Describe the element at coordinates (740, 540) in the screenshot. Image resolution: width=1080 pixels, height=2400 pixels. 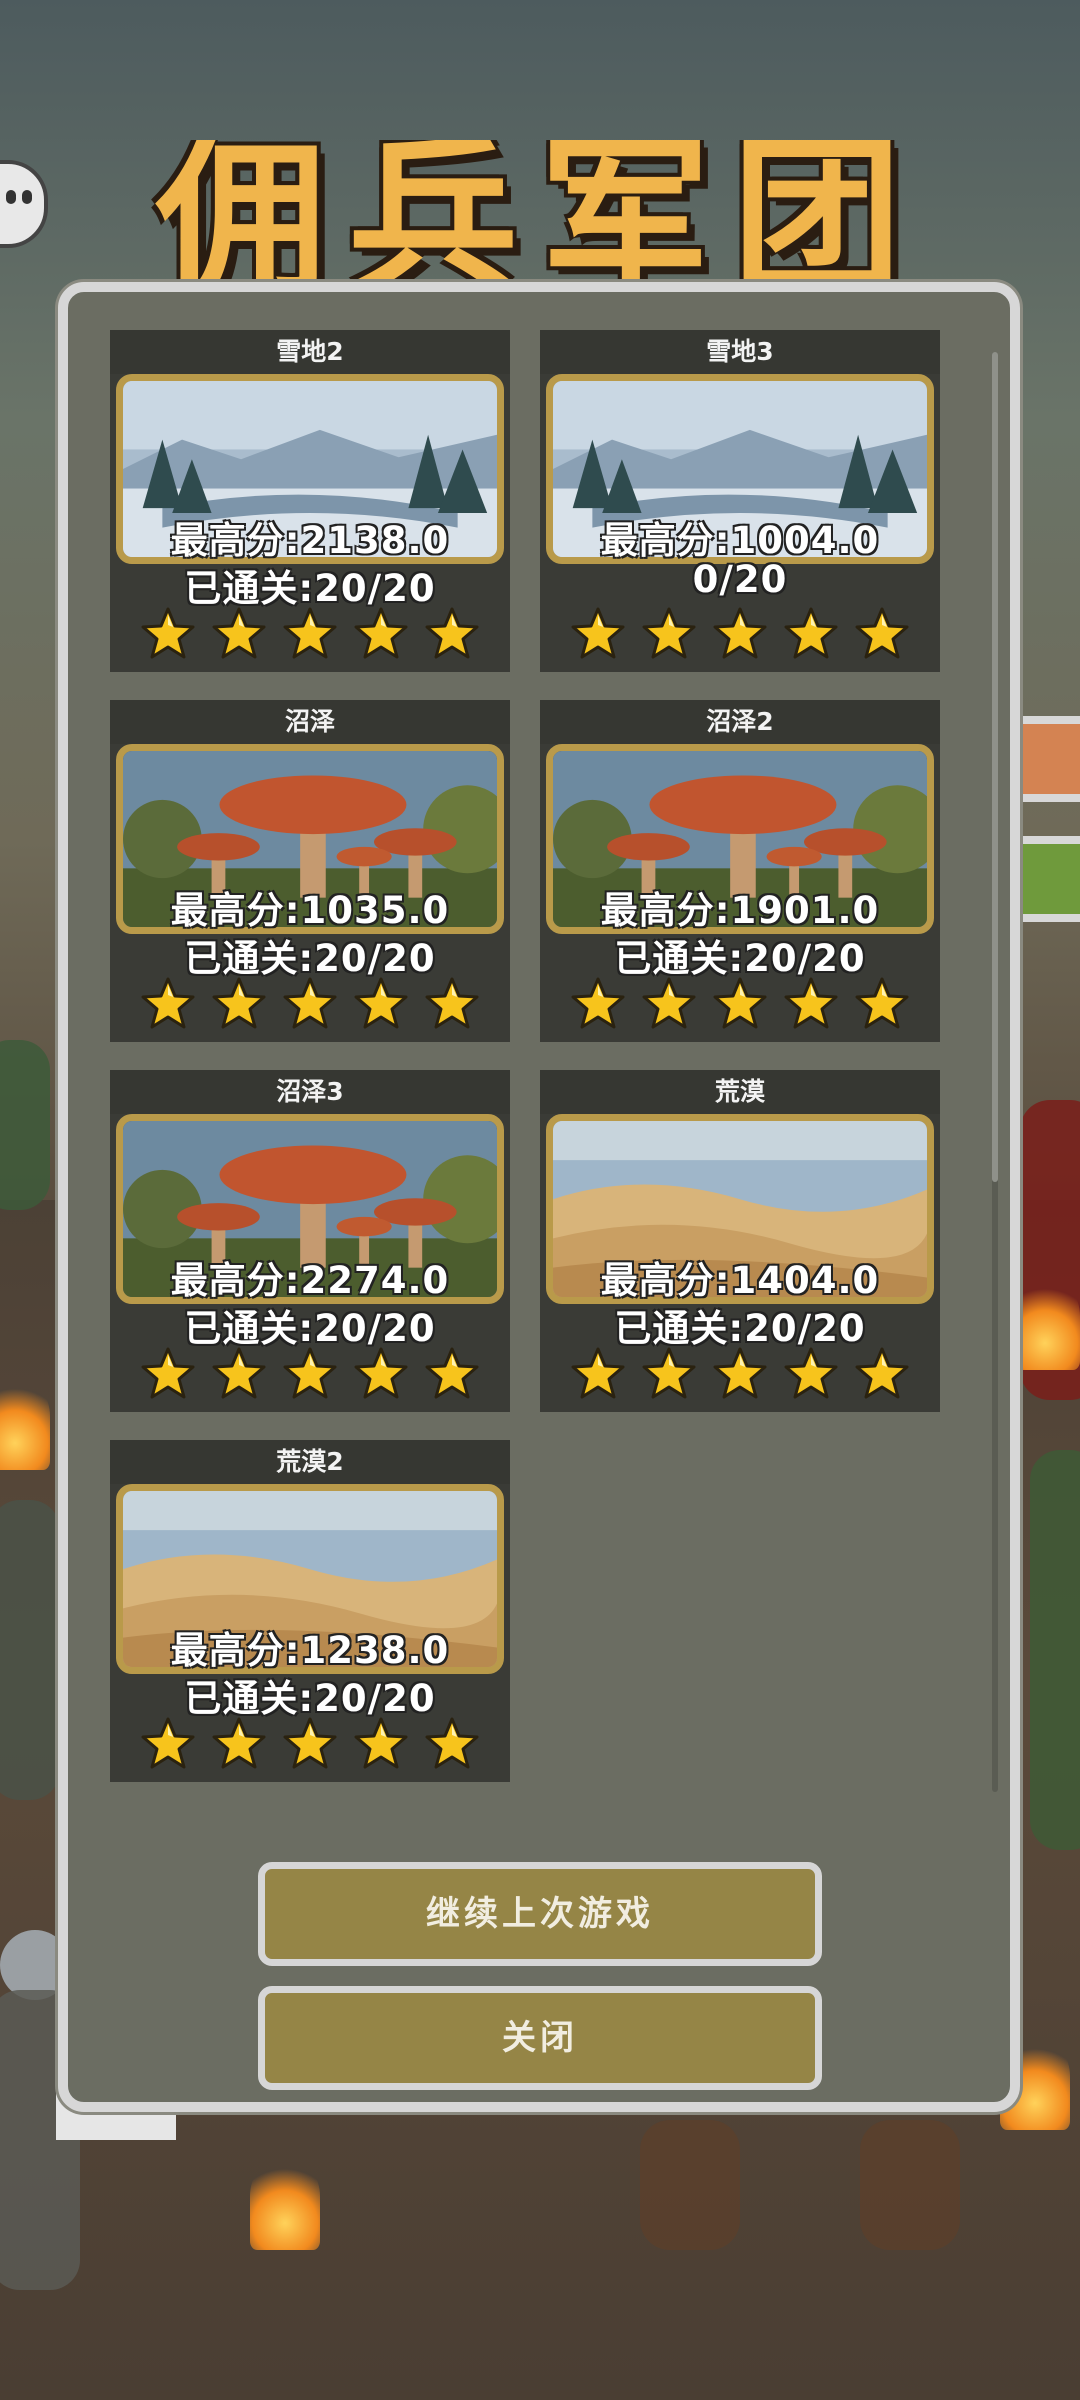
I see `best-score: 最高分:1004.0` at that location.